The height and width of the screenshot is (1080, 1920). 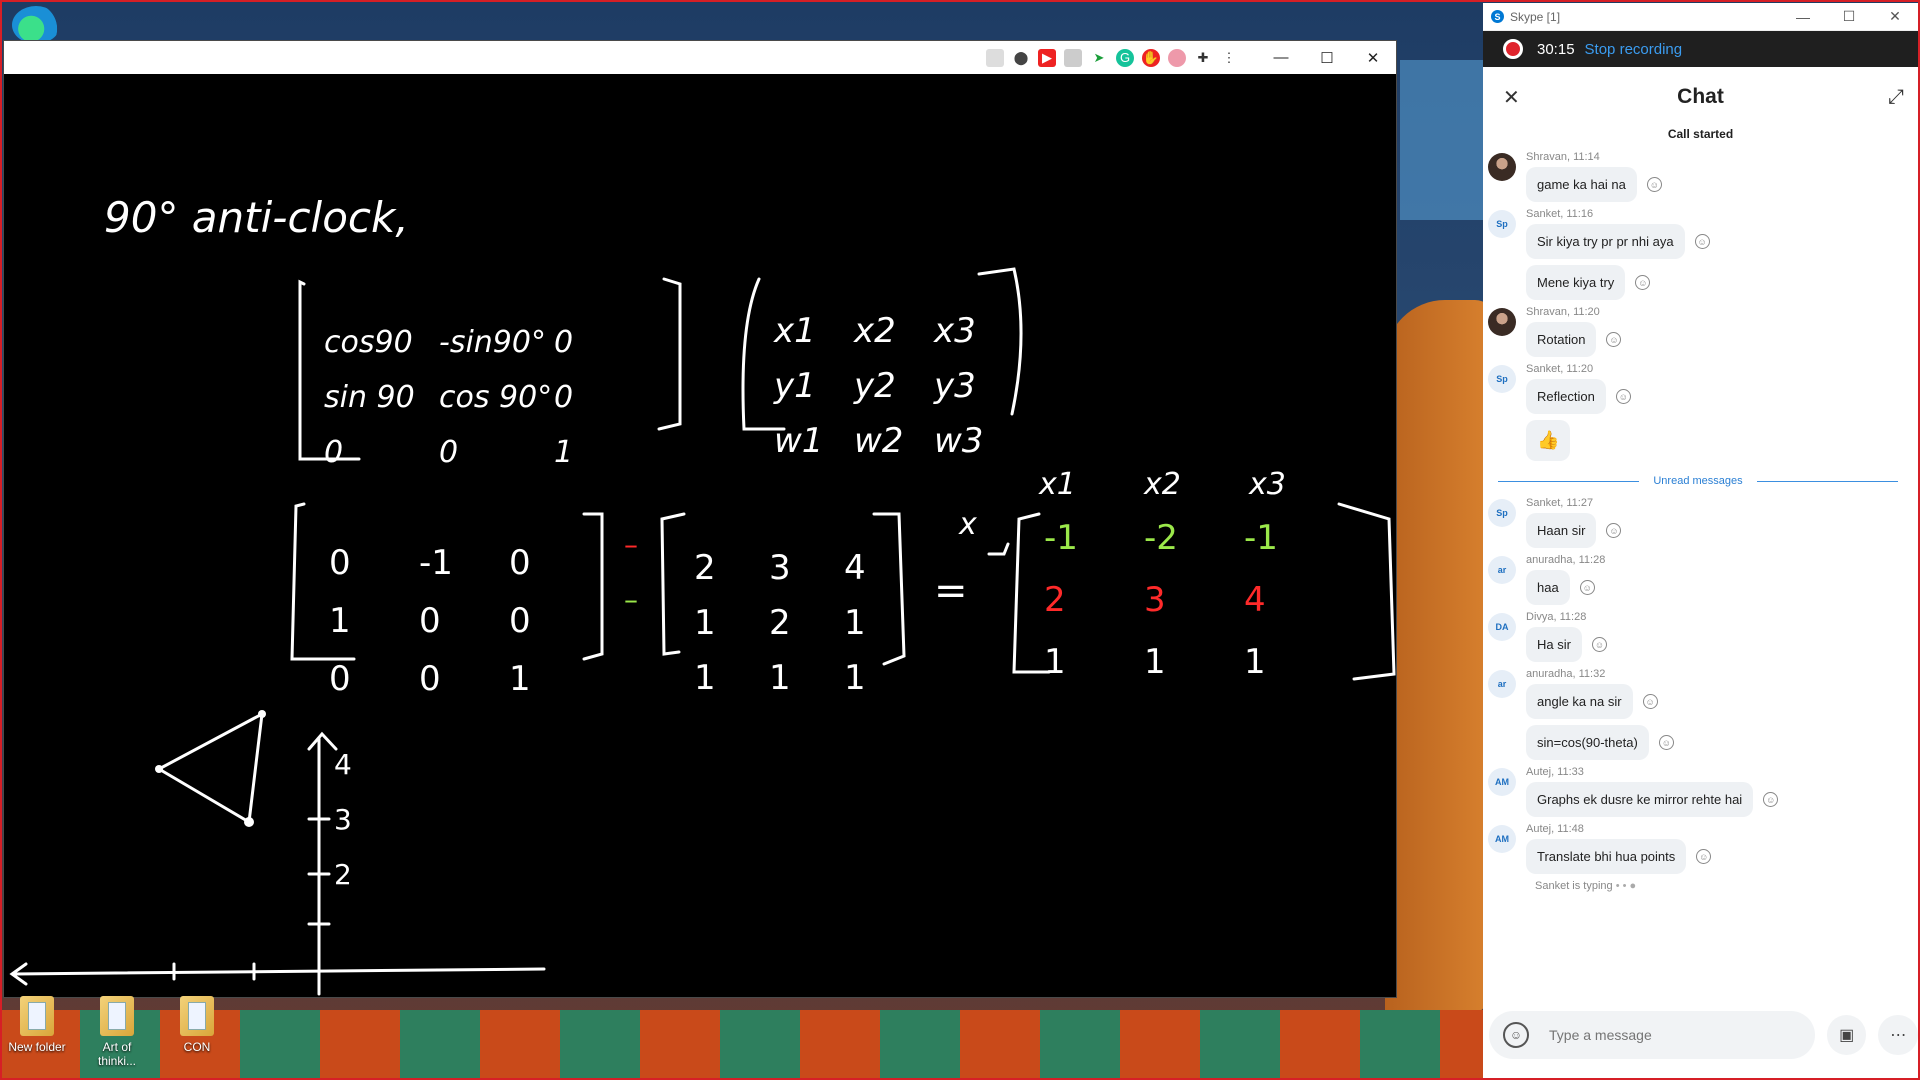 I want to click on avatar: DA, so click(x=1502, y=627).